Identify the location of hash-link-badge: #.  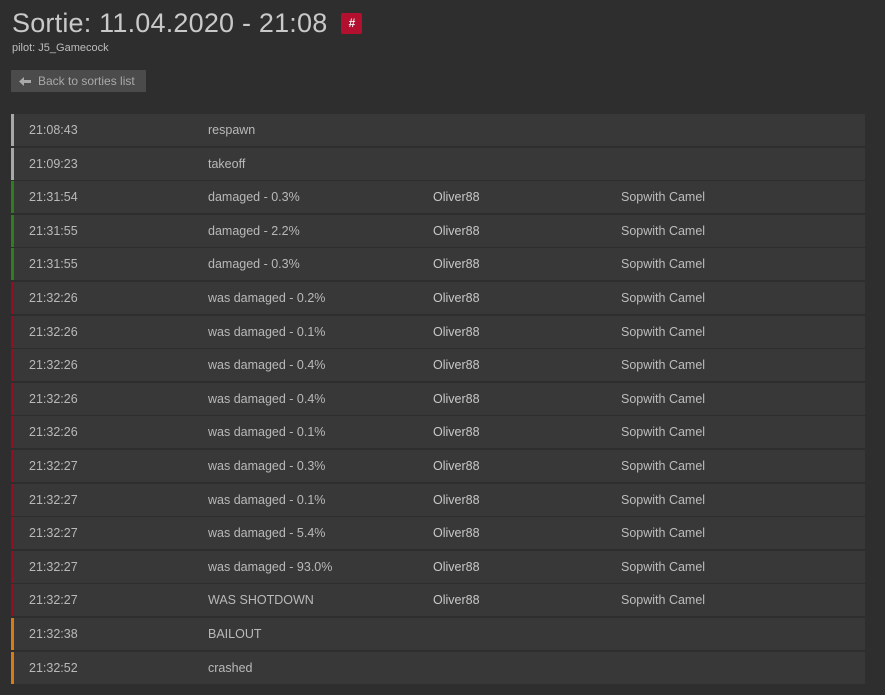
(352, 23).